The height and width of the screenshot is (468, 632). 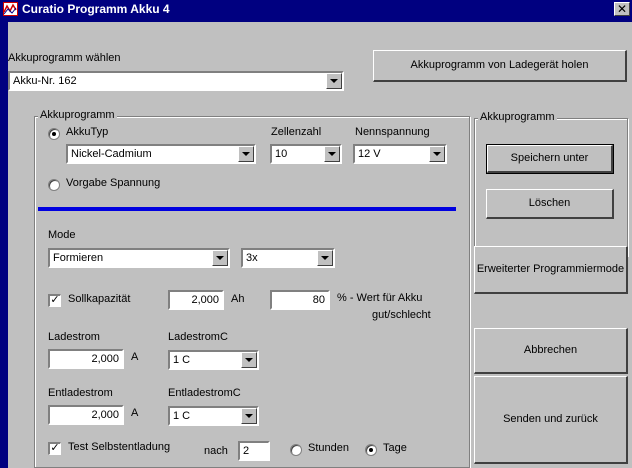 What do you see at coordinates (369, 154) in the screenshot?
I see `nennspannung-value: 12 V` at bounding box center [369, 154].